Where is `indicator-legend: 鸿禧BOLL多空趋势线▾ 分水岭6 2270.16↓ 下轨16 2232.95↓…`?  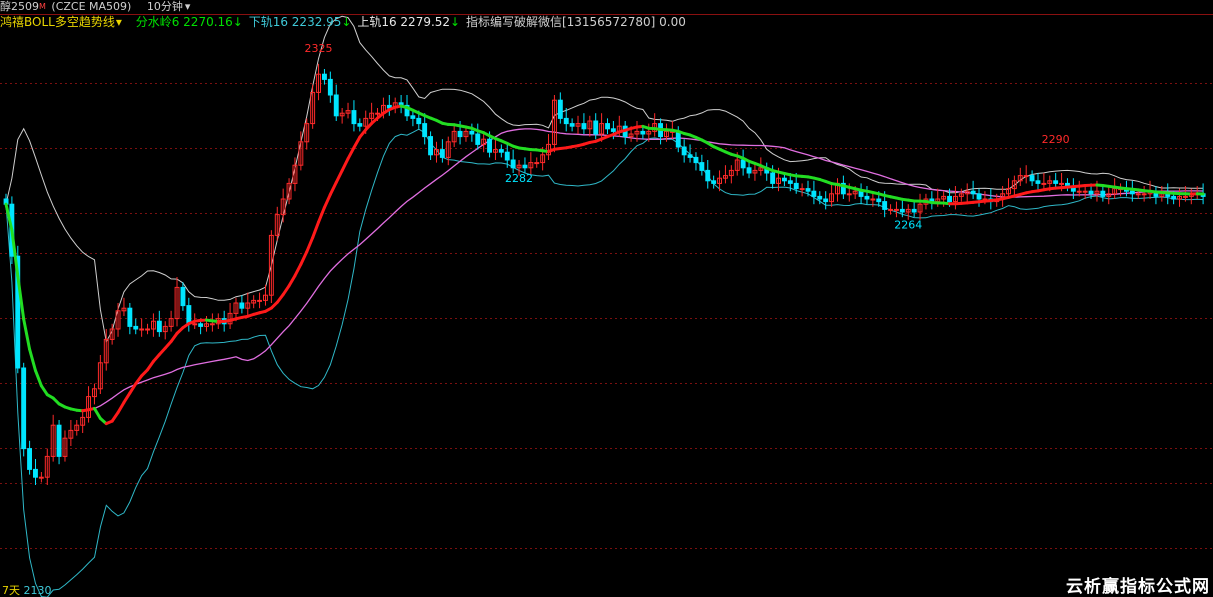
indicator-legend: 鸿禧BOLL多空趋势线▾ 分水岭6 2270.16↓ 下轨16 2232.95↓… is located at coordinates (343, 22).